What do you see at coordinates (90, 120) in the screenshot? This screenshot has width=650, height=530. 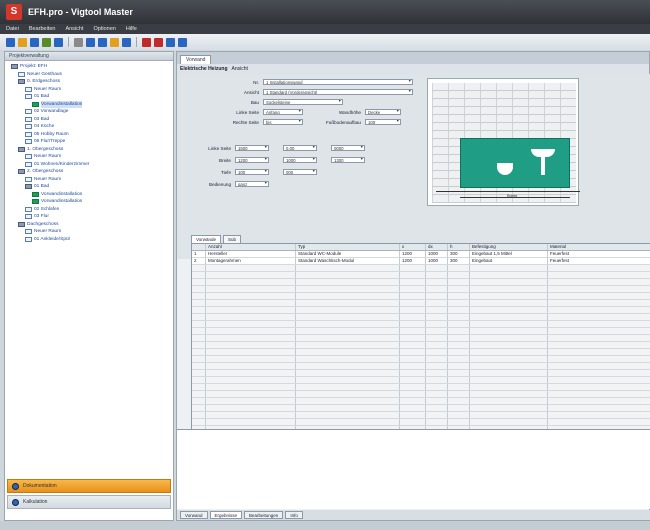 I see `tree-item: 03 Bad` at bounding box center [90, 120].